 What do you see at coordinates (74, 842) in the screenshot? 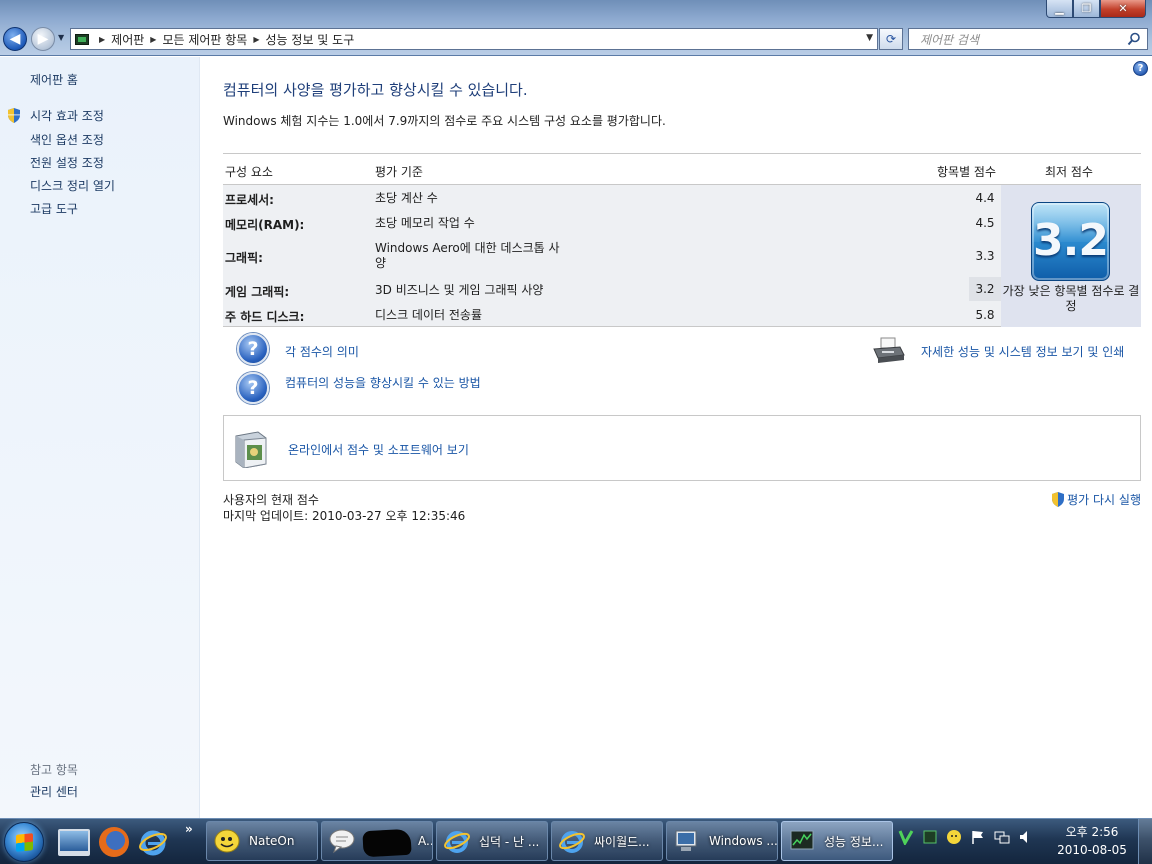
I see `show-desktop-quicklaunch-icon` at bounding box center [74, 842].